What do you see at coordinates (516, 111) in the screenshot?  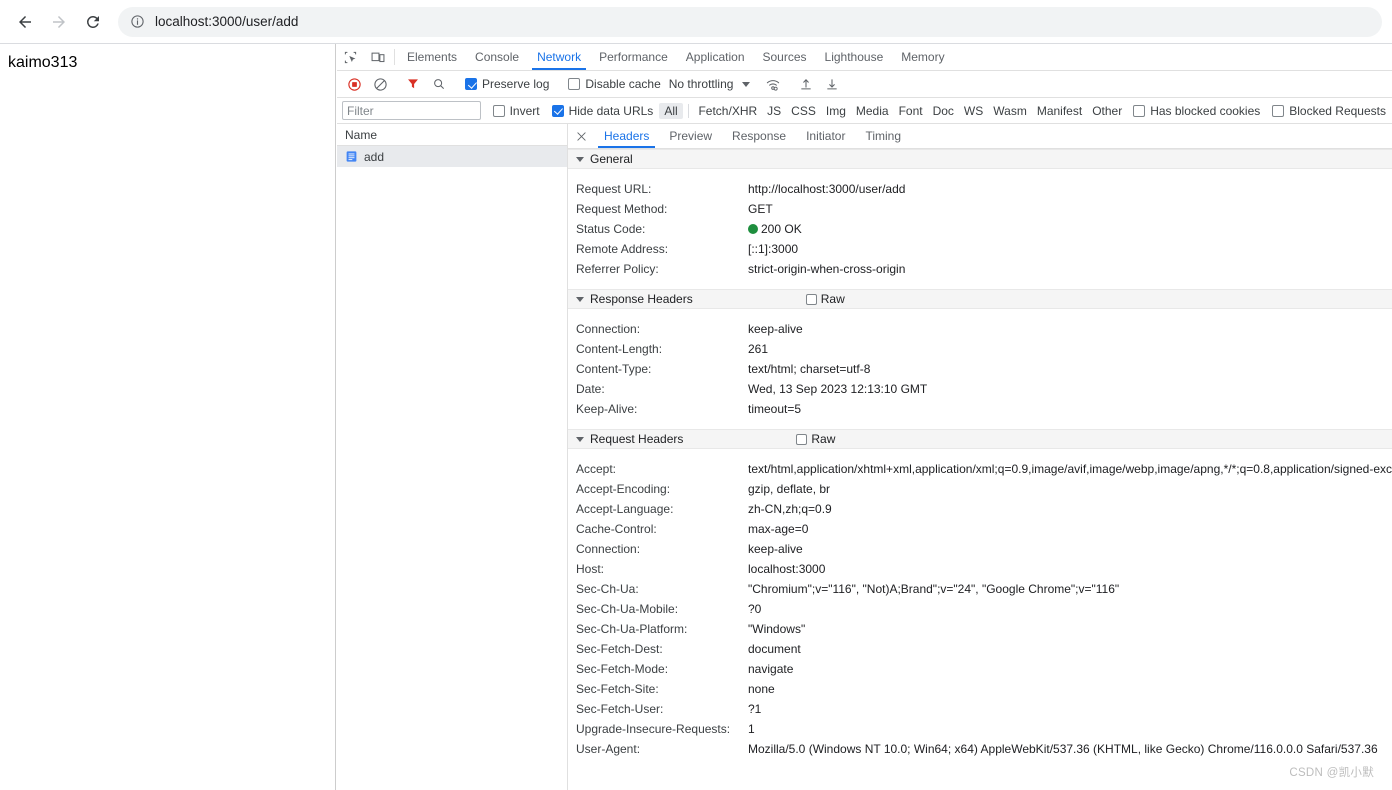 I see `invert-checkbox: Invert` at bounding box center [516, 111].